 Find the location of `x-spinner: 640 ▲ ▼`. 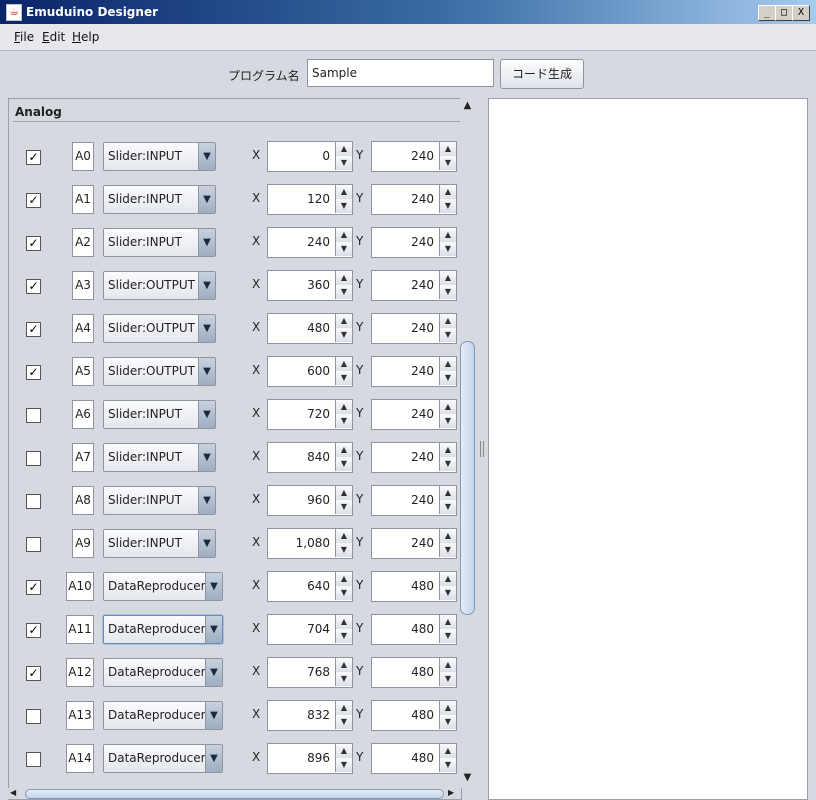

x-spinner: 640 ▲ ▼ is located at coordinates (310, 586).